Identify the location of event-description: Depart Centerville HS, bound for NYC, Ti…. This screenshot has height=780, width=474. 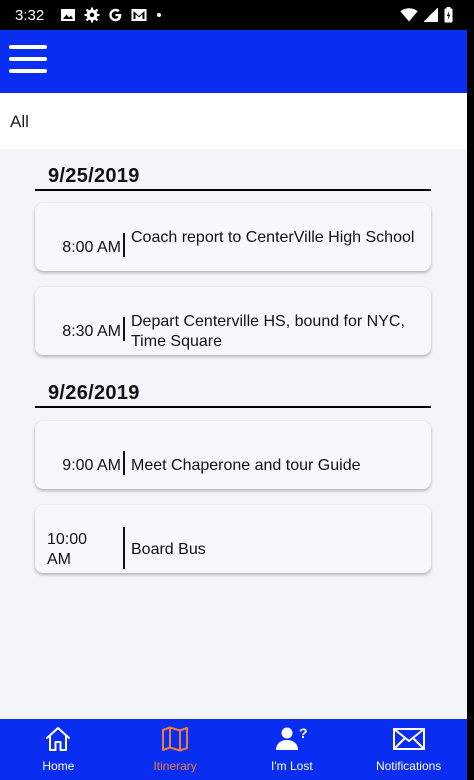
(268, 331).